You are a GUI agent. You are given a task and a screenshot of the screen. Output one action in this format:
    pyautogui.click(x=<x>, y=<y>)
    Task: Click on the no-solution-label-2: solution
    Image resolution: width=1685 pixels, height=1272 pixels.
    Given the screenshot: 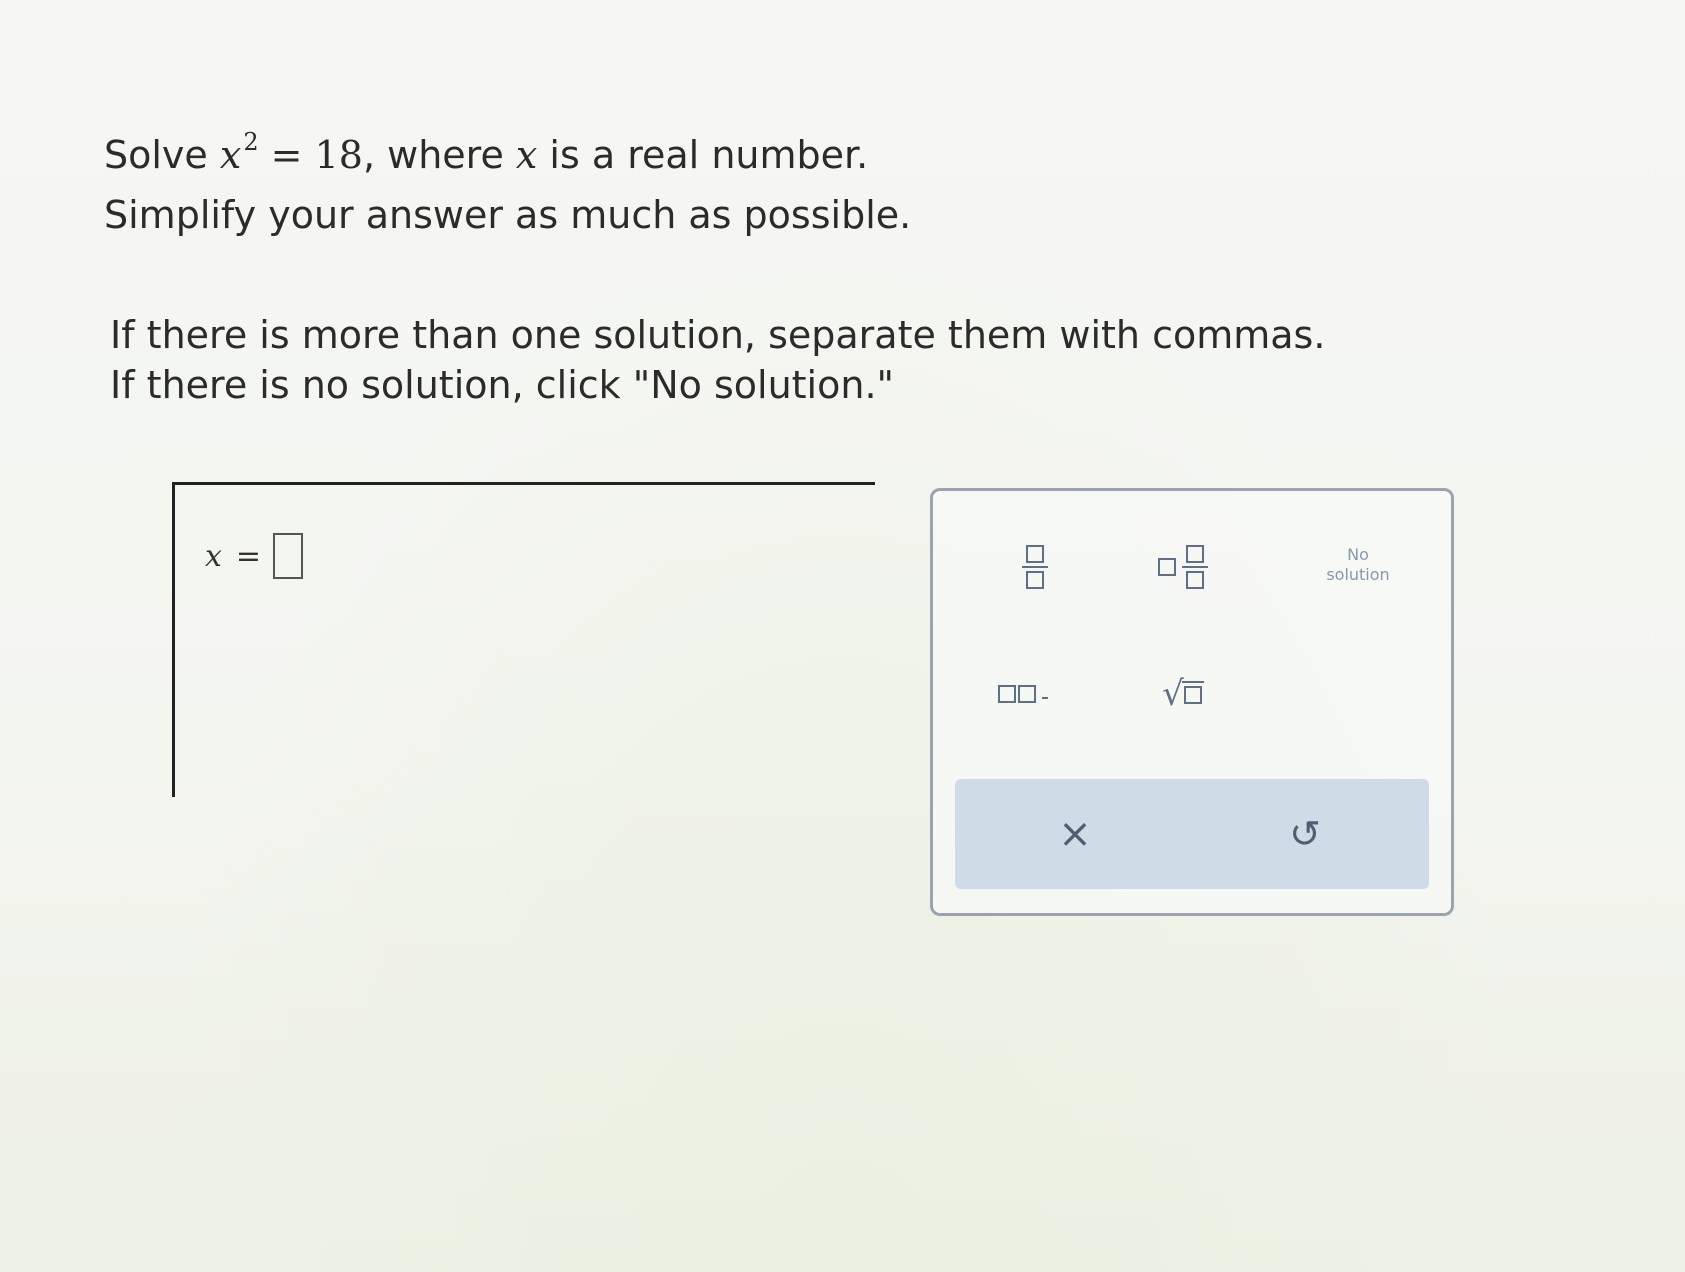 What is the action you would take?
    pyautogui.click(x=1358, y=574)
    